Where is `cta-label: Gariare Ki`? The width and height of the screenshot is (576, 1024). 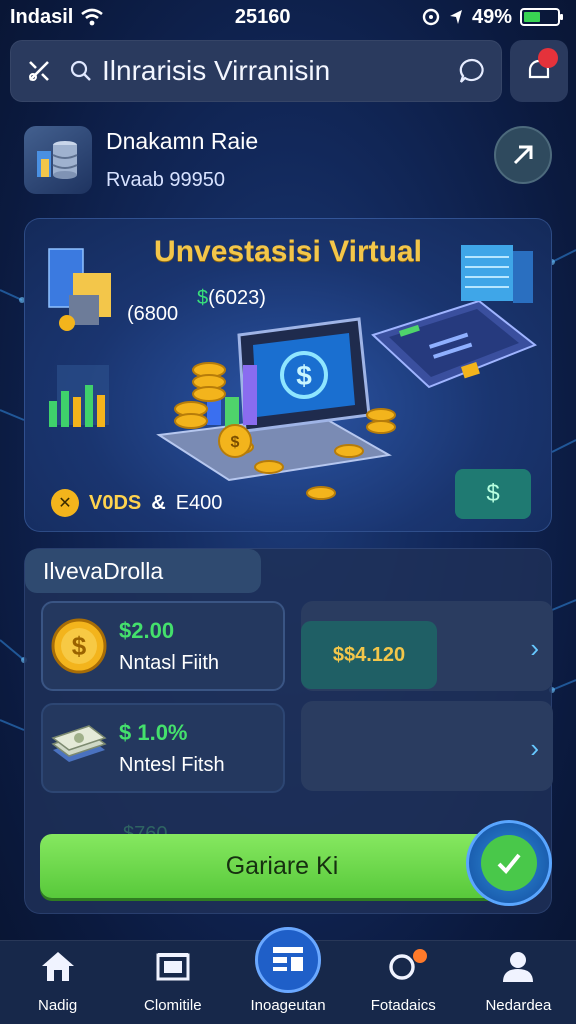 cta-label: Gariare Ki is located at coordinates (282, 865).